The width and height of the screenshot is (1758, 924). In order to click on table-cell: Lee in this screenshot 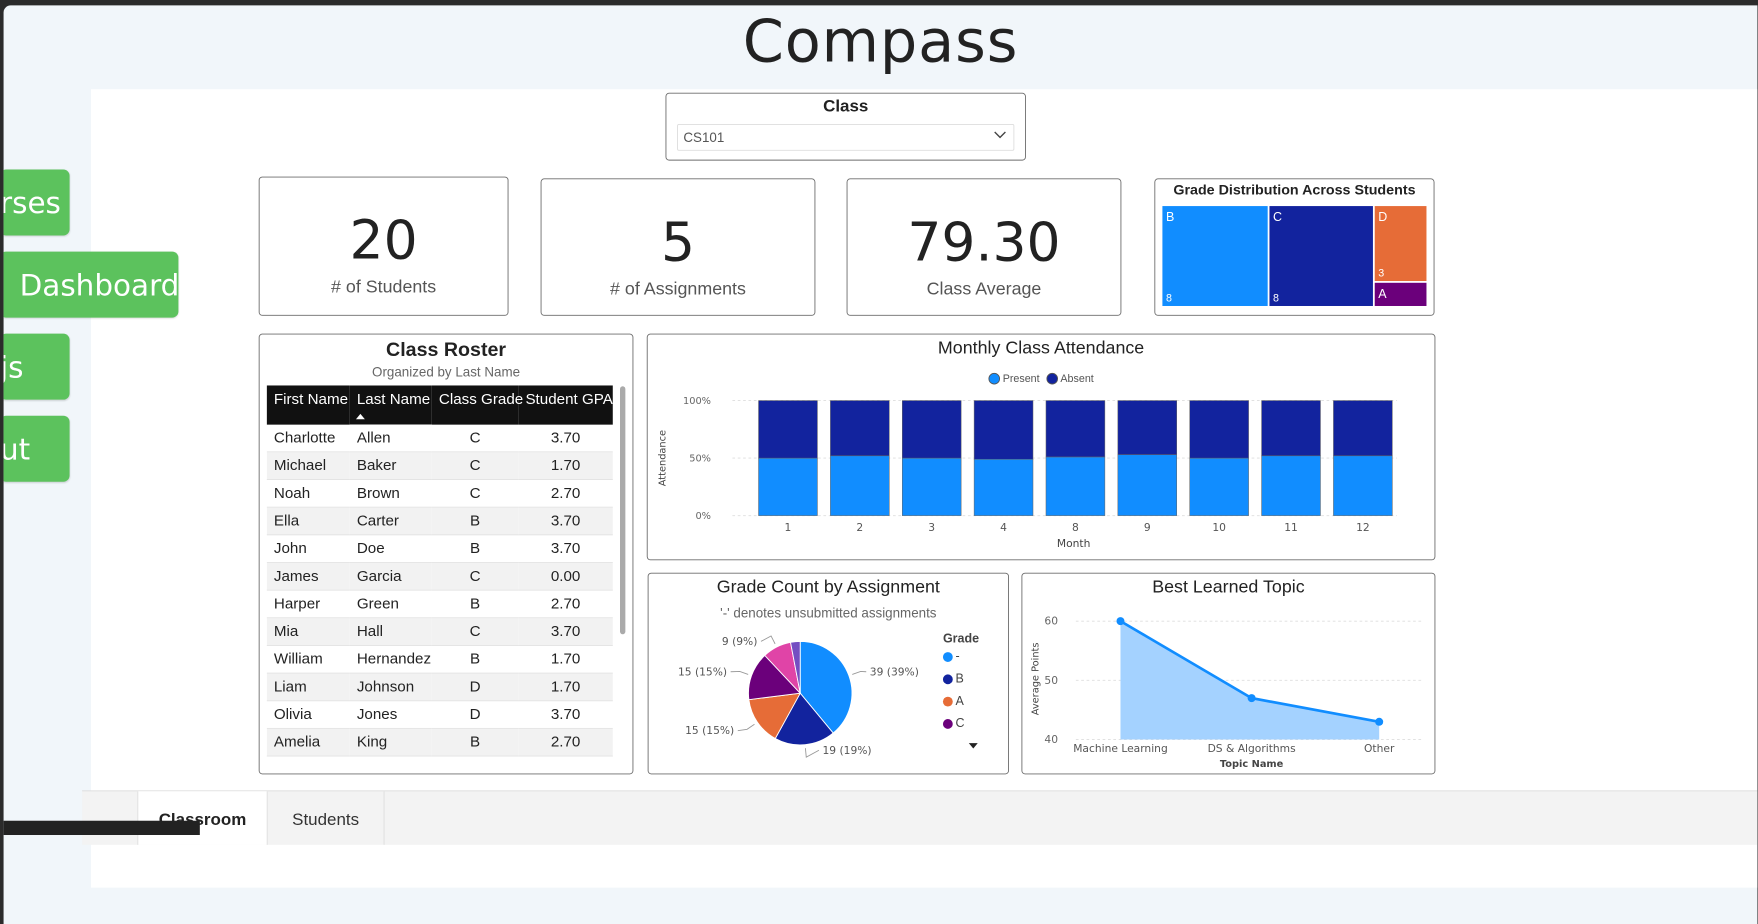, I will do `click(390, 760)`.